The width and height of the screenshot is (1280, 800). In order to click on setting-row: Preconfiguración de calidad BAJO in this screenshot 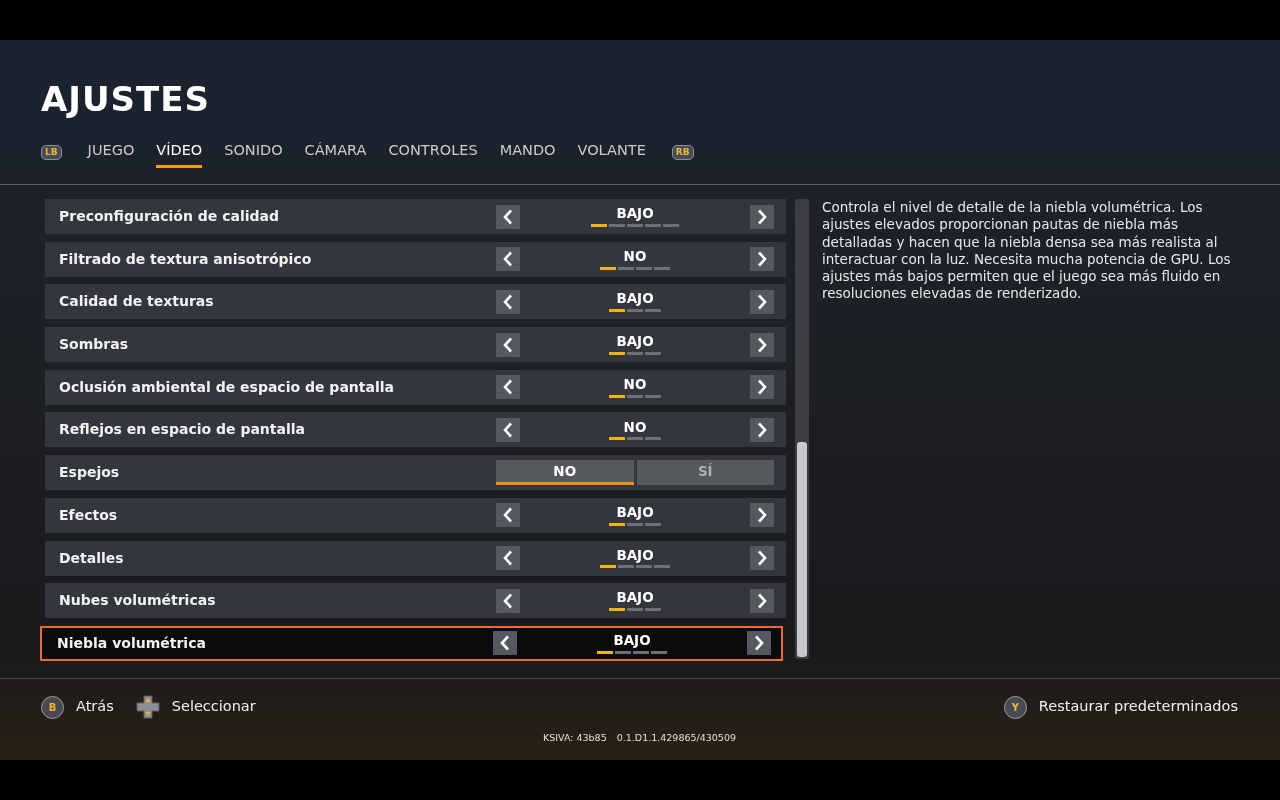, I will do `click(415, 216)`.